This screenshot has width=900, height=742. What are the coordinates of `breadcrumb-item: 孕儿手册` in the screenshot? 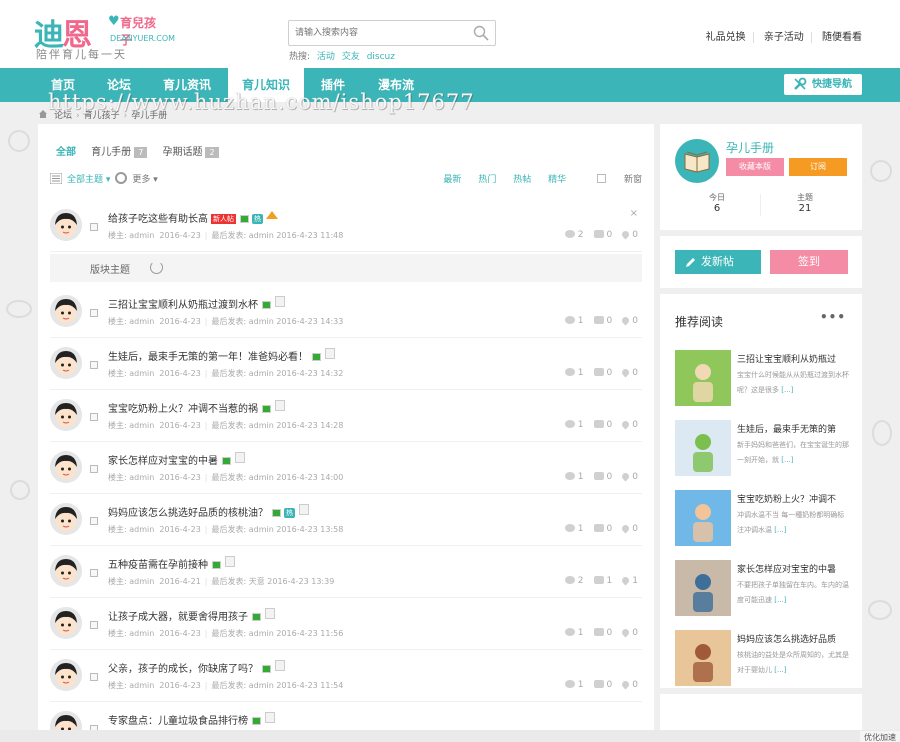 It's located at (149, 116).